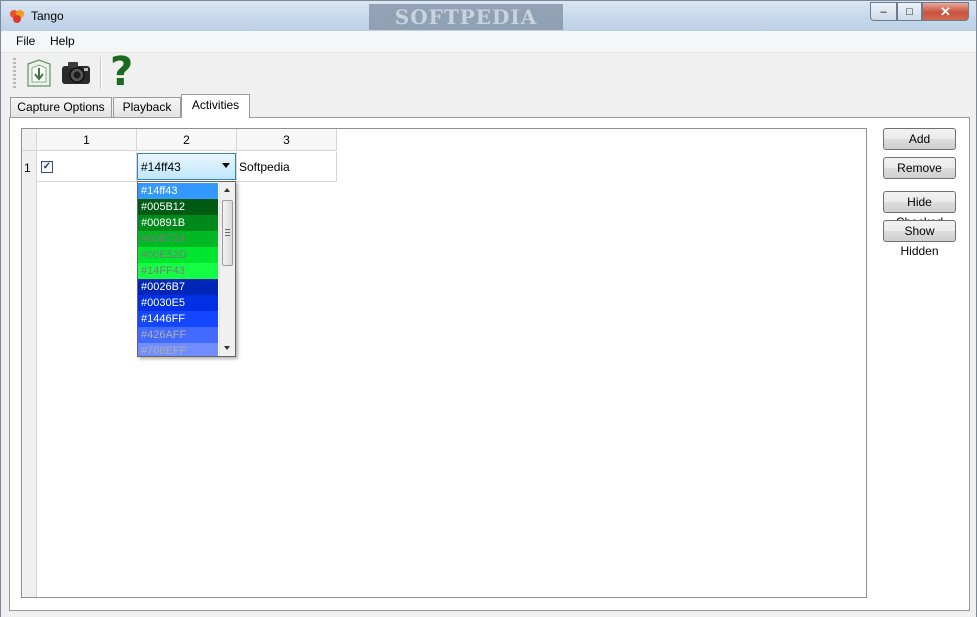  I want to click on row-text-value: Softpedia, so click(264, 167).